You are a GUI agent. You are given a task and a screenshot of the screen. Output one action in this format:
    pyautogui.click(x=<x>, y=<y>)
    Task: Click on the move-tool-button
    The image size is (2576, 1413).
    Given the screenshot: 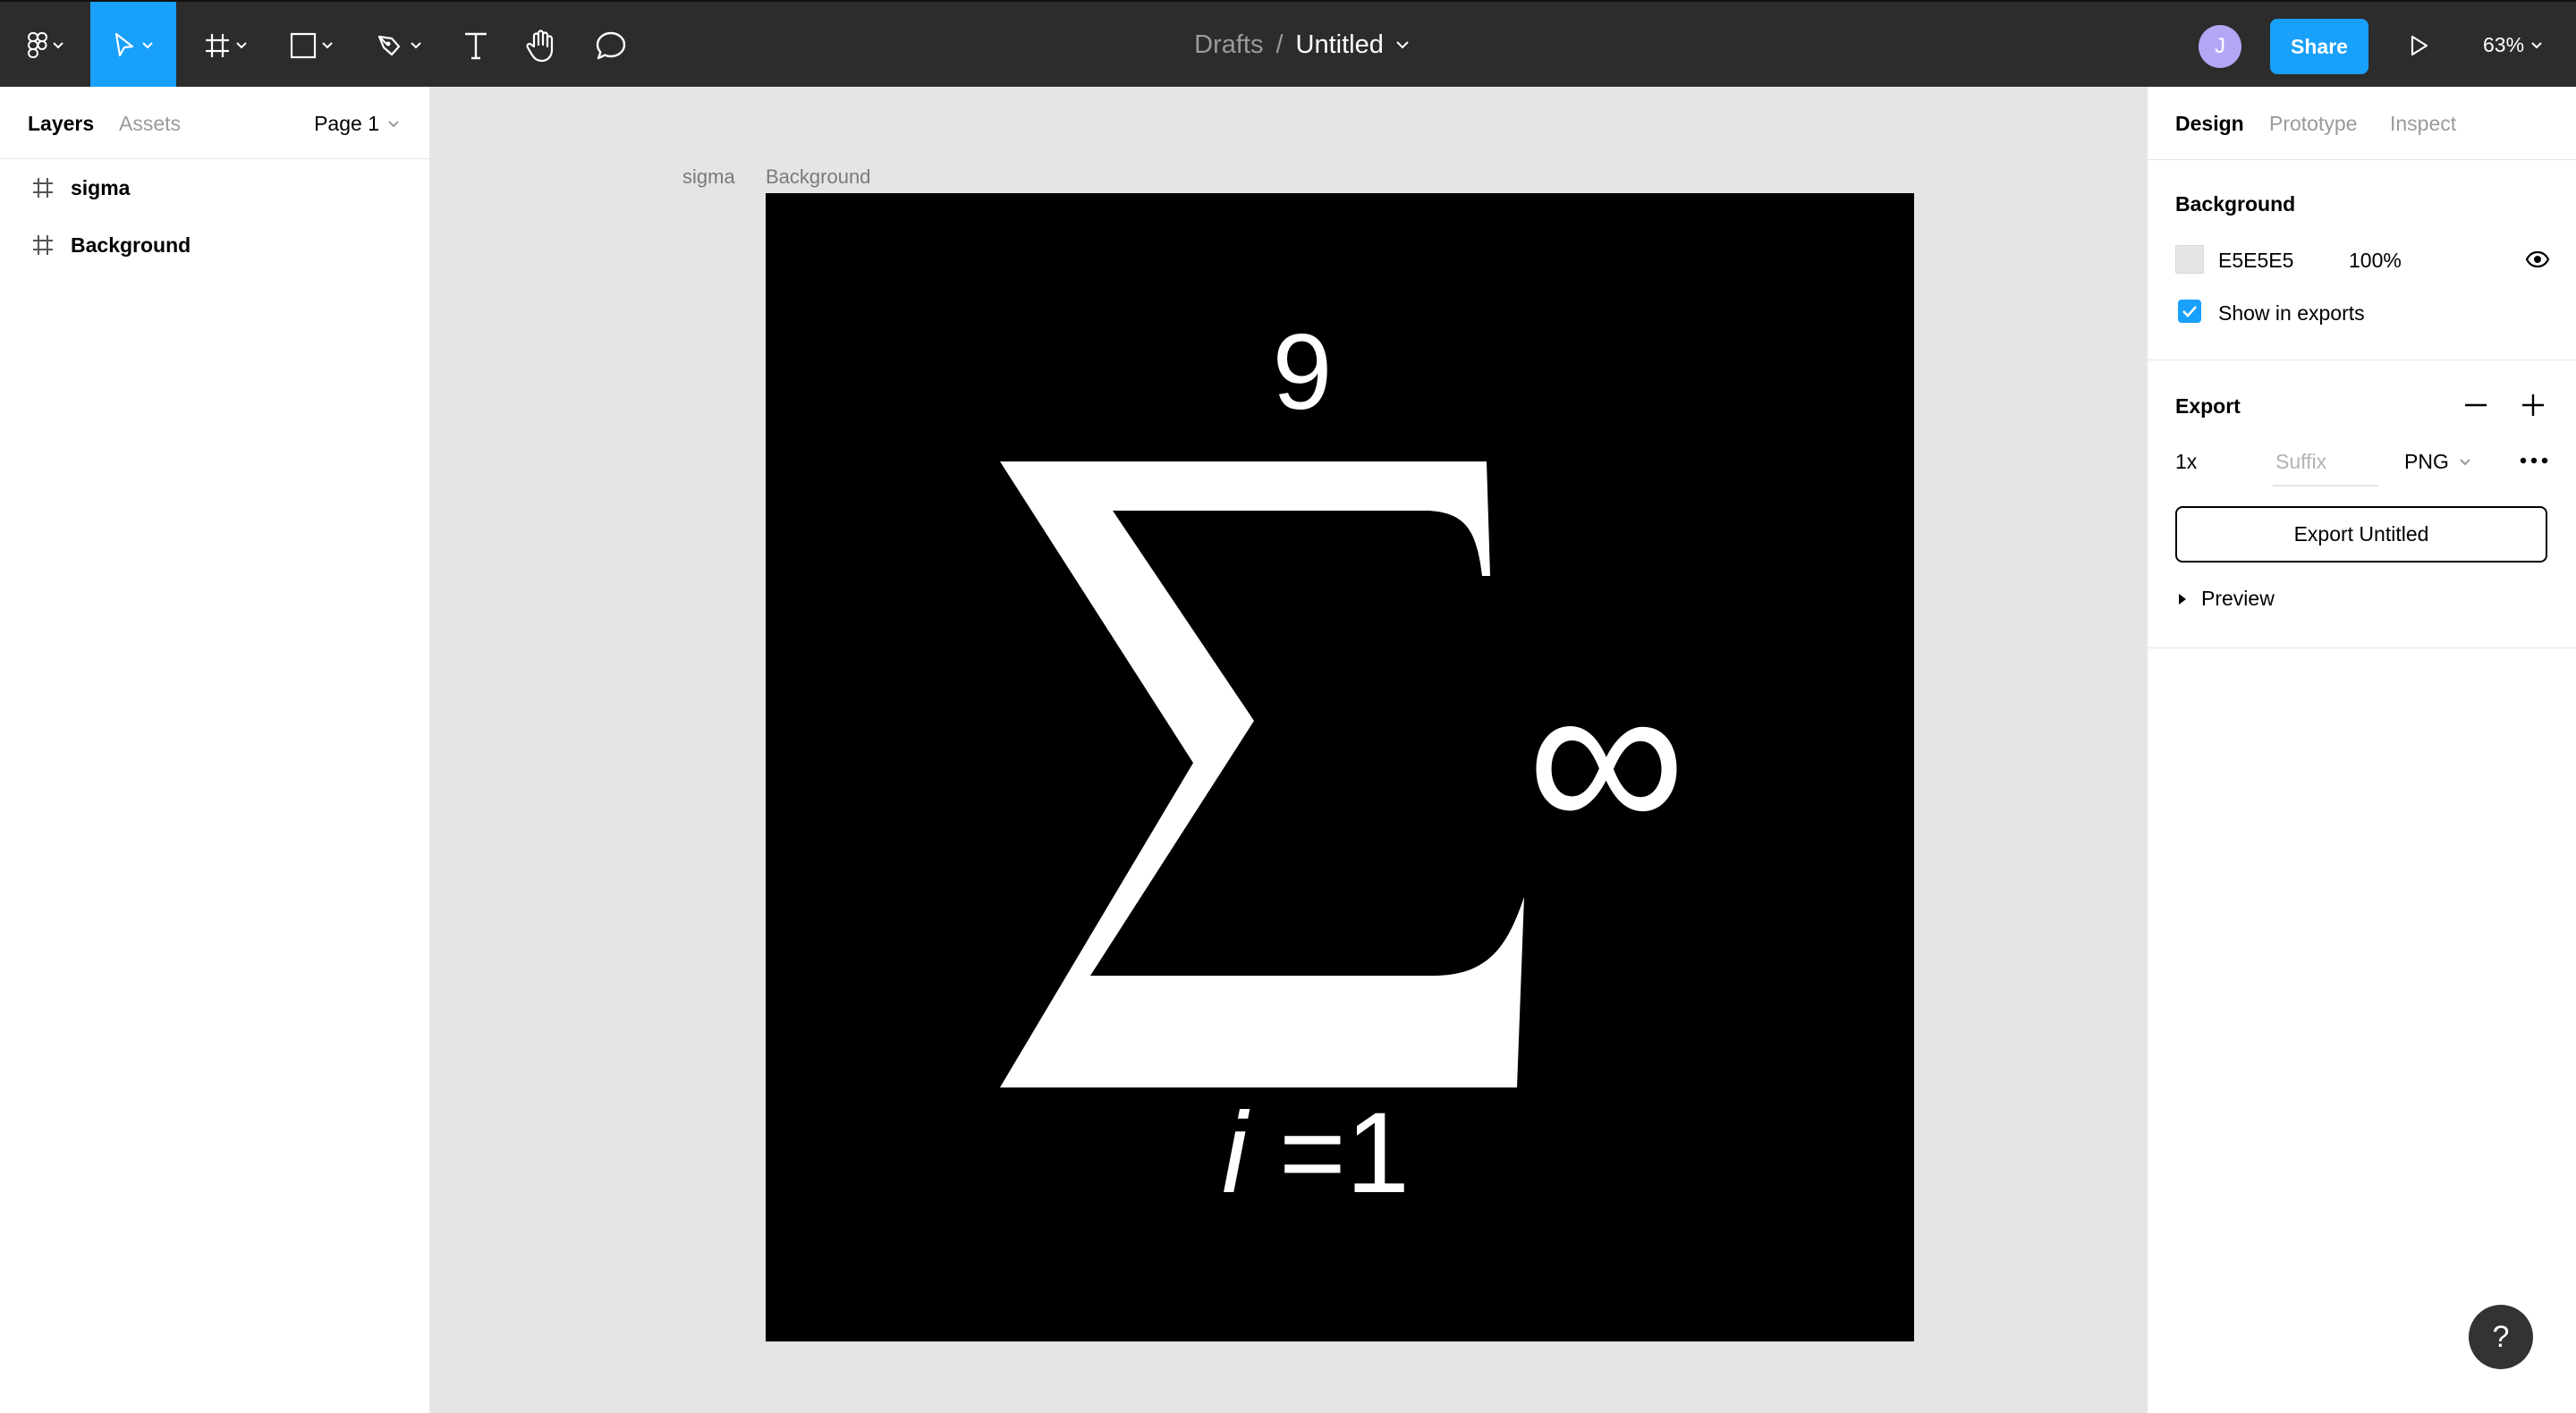 What is the action you would take?
    pyautogui.click(x=133, y=45)
    